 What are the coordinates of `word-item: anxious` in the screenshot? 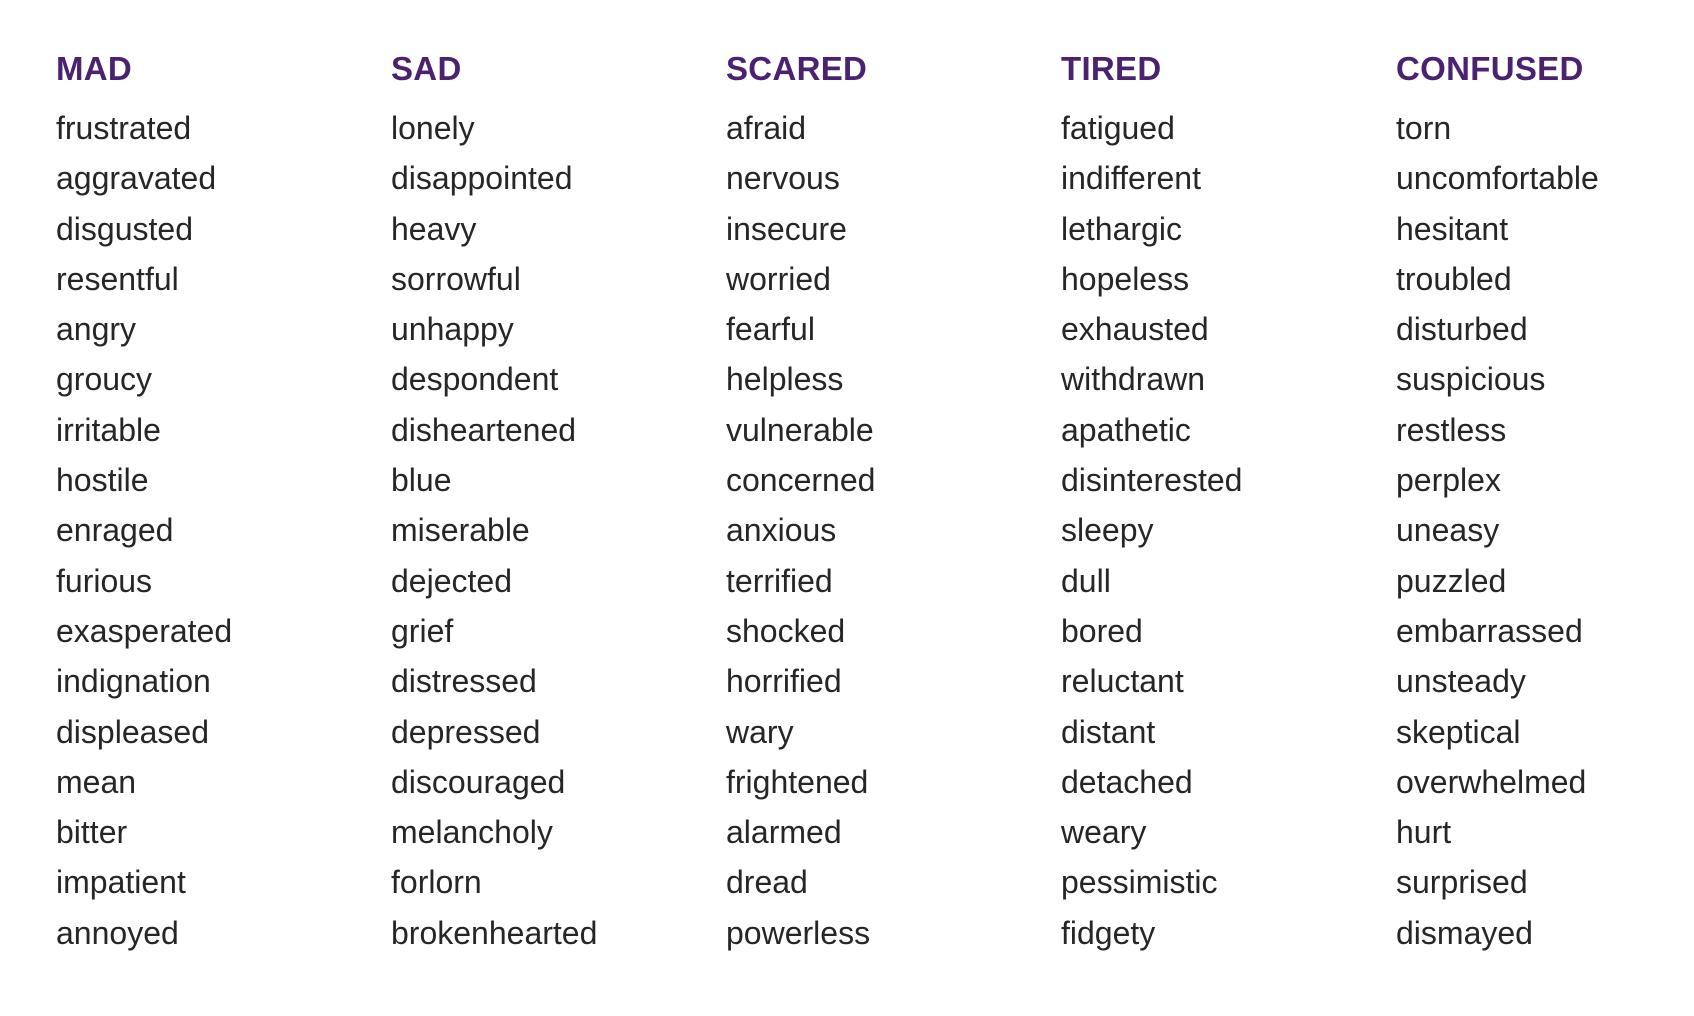 It's located at (781, 530).